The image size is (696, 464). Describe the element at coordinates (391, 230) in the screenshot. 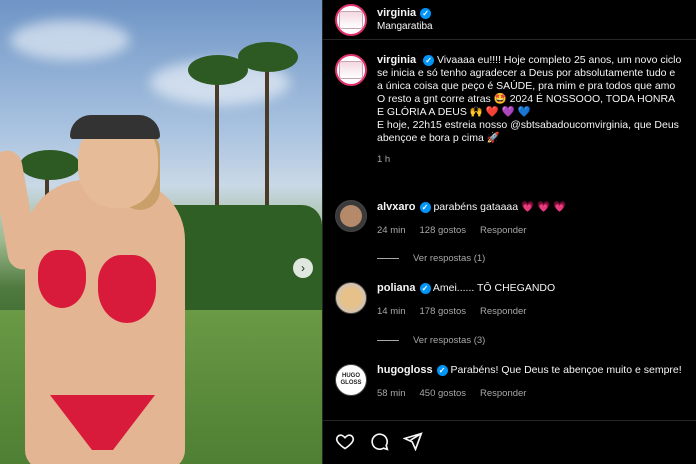

I see `comment-time: 24 min` at that location.